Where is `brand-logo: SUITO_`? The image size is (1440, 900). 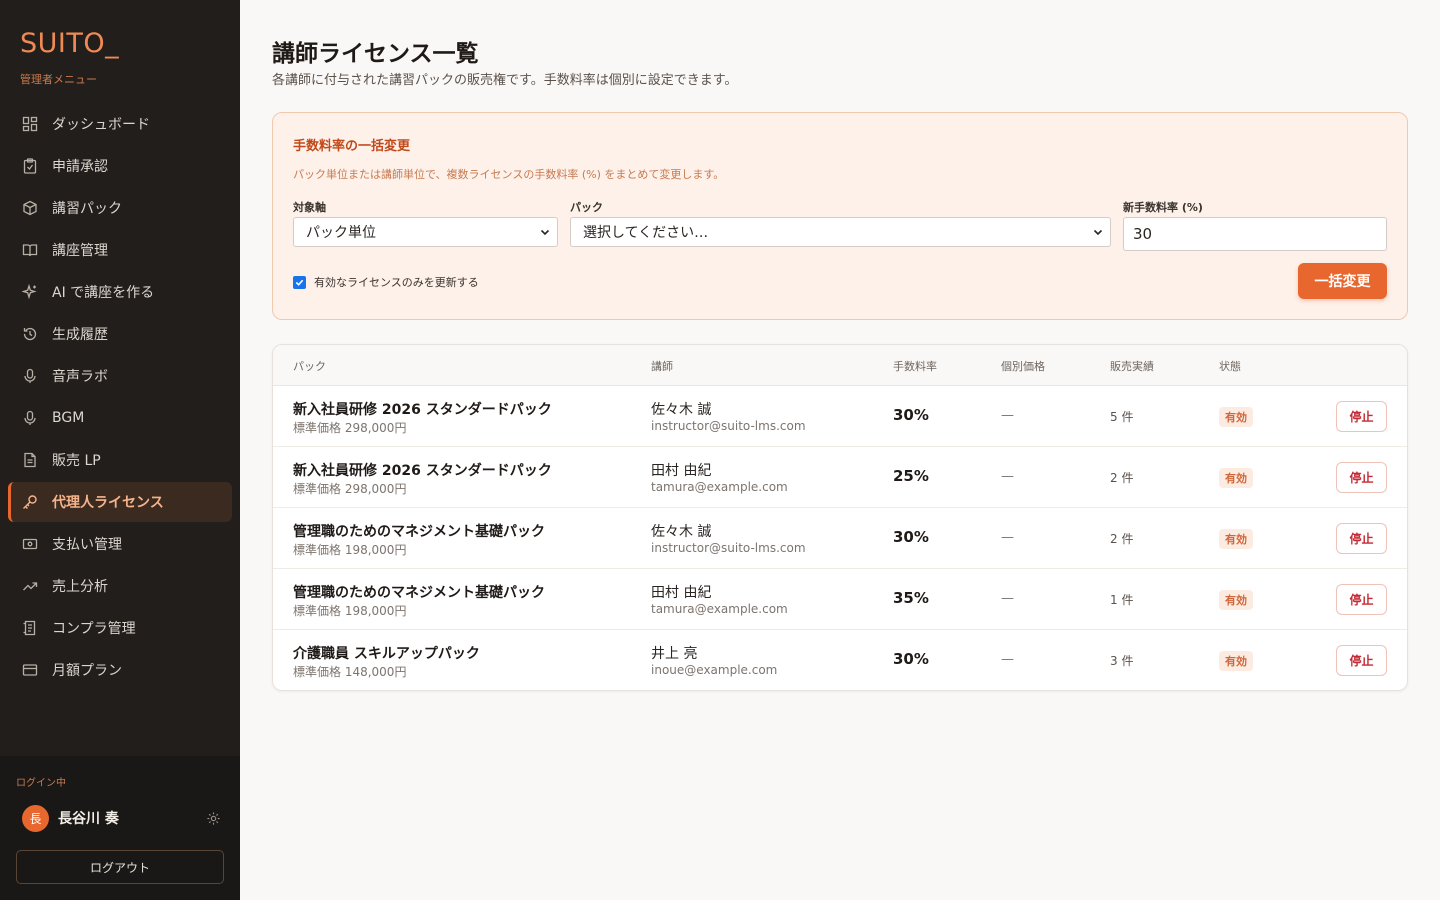
brand-logo: SUITO_ is located at coordinates (69, 43).